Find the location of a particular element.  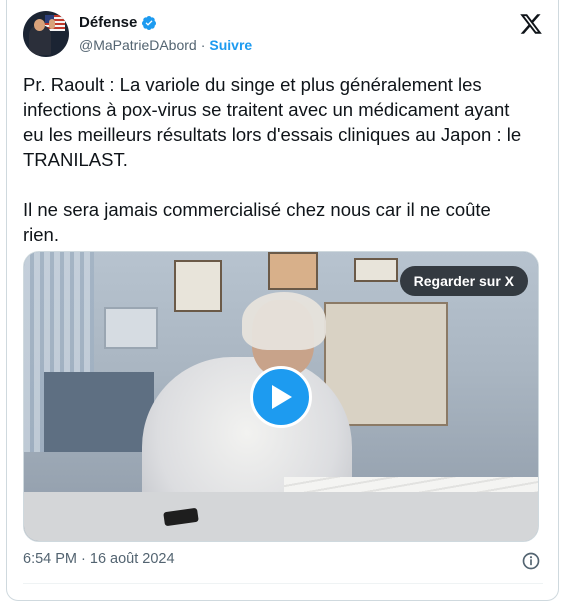

tweet-header: Défense @MaPatrieDAbord · Suivre is located at coordinates (283, 35).